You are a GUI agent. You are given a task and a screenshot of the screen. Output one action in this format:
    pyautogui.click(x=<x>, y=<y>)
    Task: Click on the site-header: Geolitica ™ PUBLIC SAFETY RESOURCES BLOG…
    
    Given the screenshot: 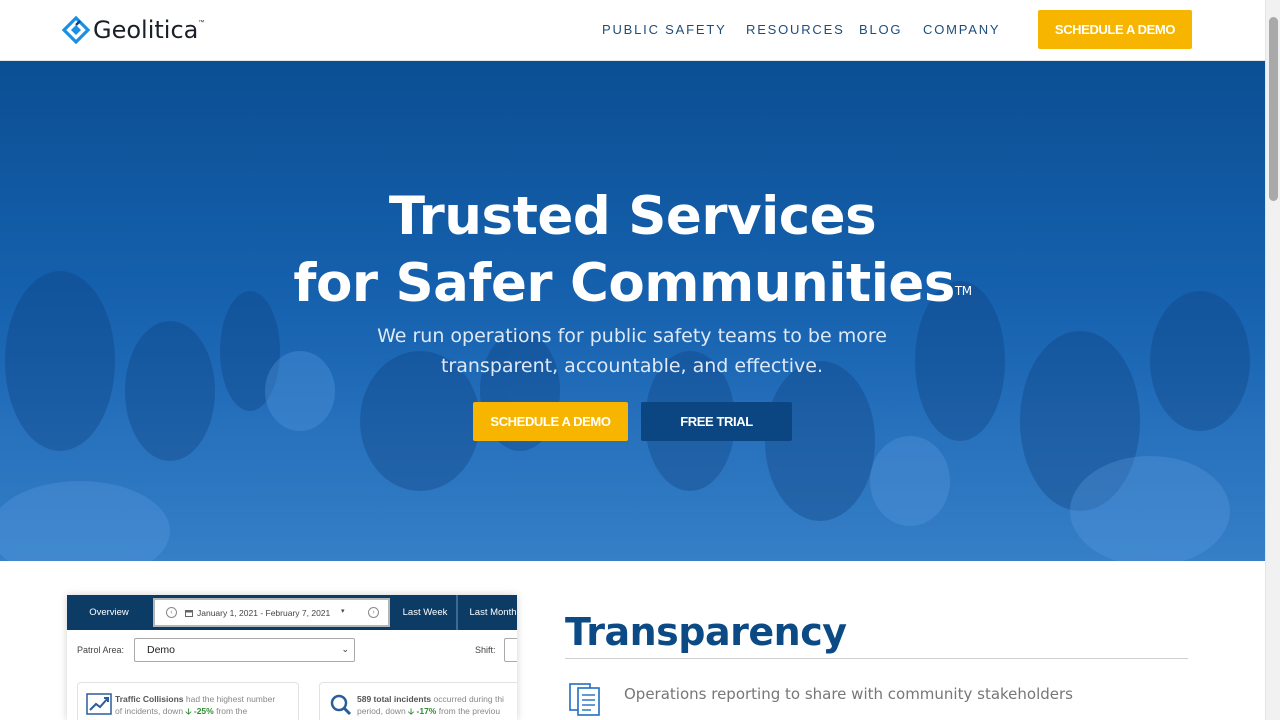 What is the action you would take?
    pyautogui.click(x=632, y=30)
    